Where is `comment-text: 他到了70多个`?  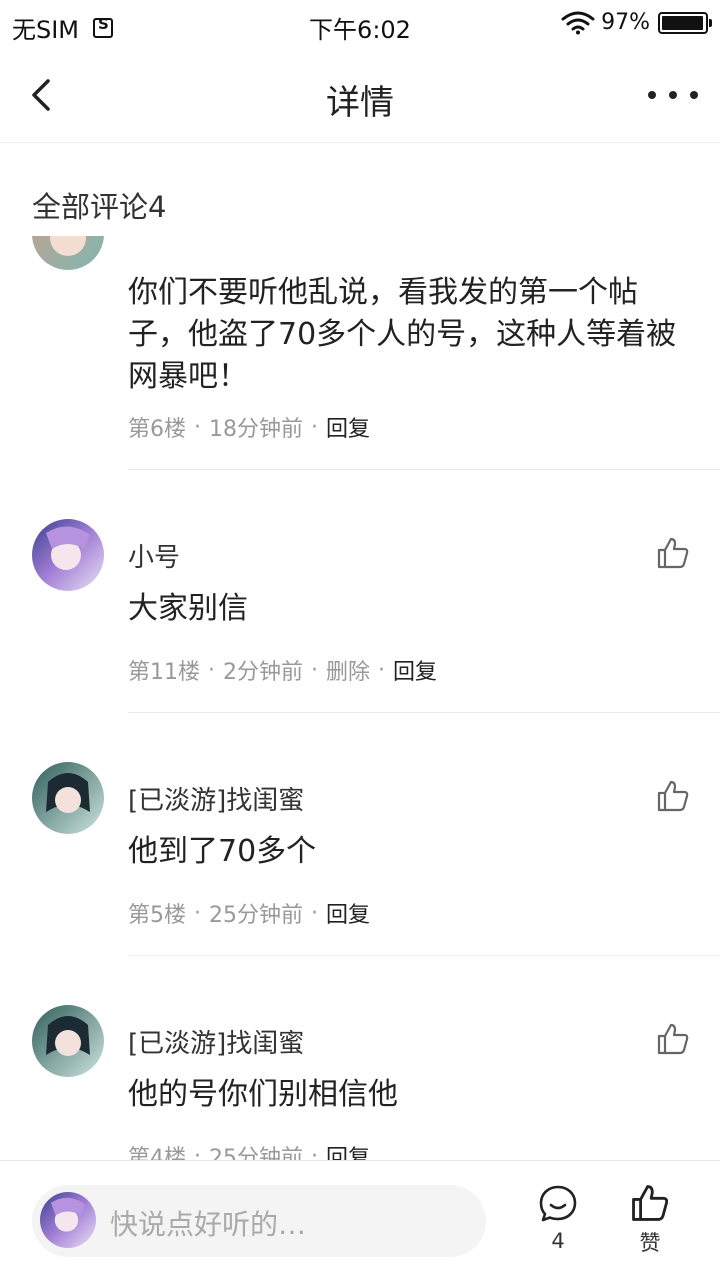
comment-text: 他到了70多个 is located at coordinates (222, 851).